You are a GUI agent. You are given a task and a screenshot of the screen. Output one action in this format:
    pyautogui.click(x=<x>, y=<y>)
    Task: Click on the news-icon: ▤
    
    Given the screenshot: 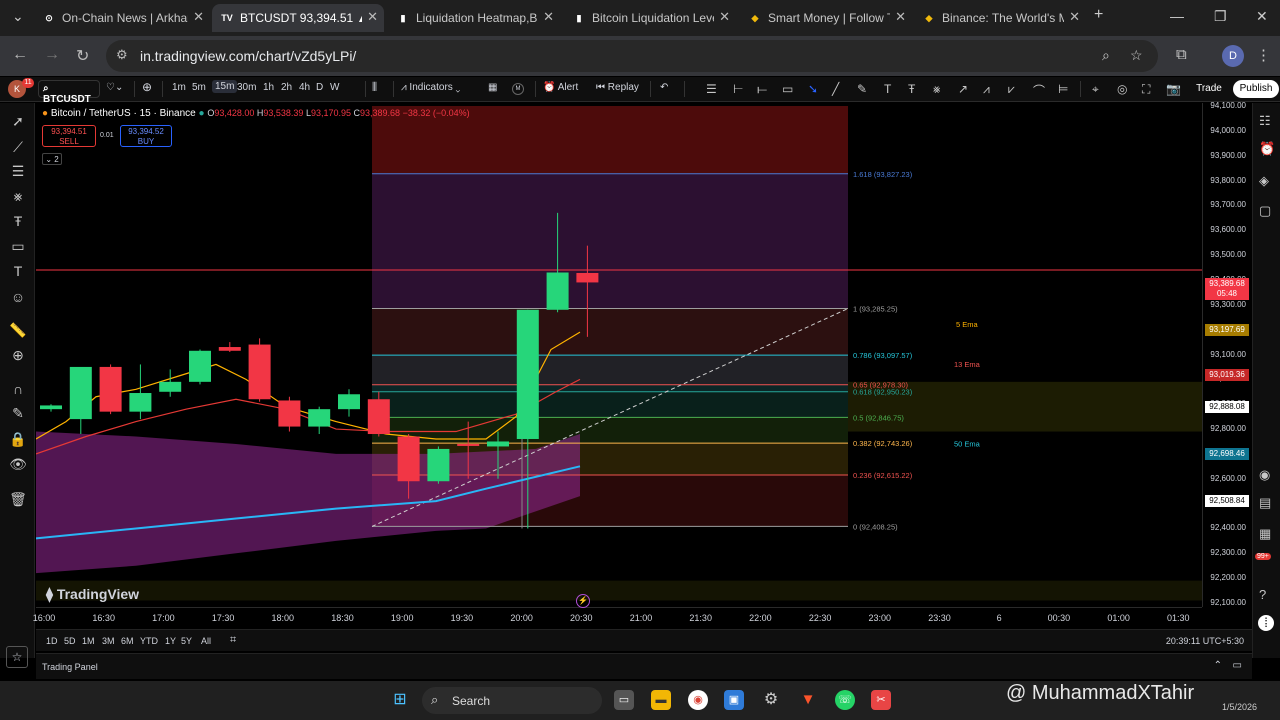 What is the action you would take?
    pyautogui.click(x=1265, y=503)
    